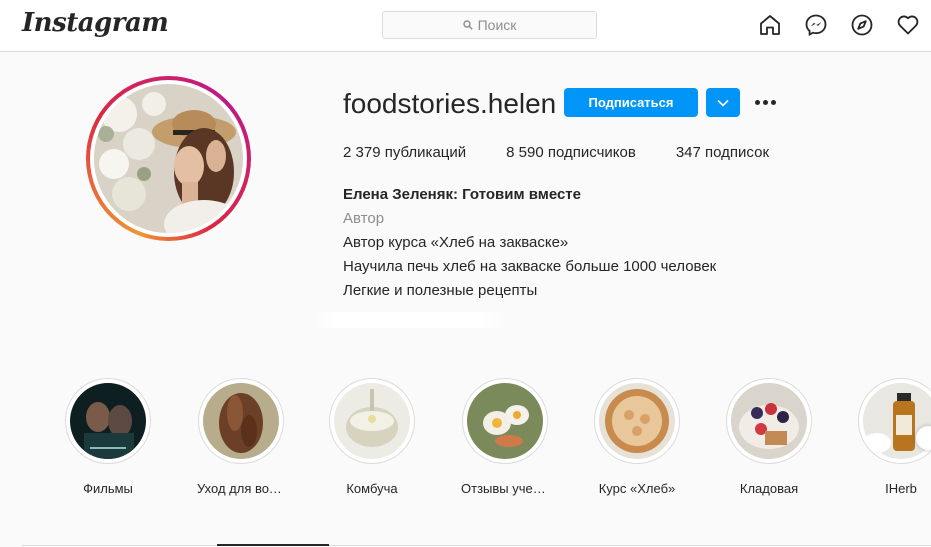 The width and height of the screenshot is (931, 547). Describe the element at coordinates (839, 25) in the screenshot. I see `nav-icons` at that location.